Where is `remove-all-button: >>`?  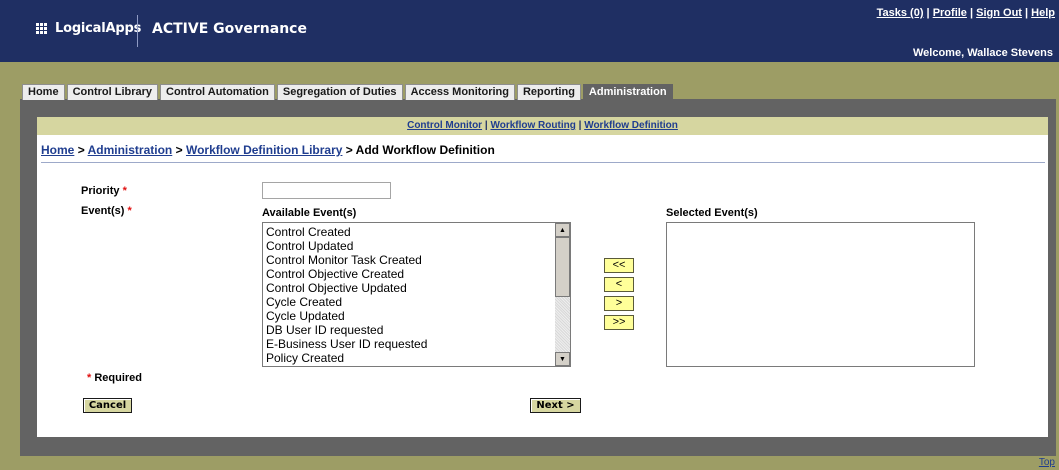 remove-all-button: >> is located at coordinates (619, 322).